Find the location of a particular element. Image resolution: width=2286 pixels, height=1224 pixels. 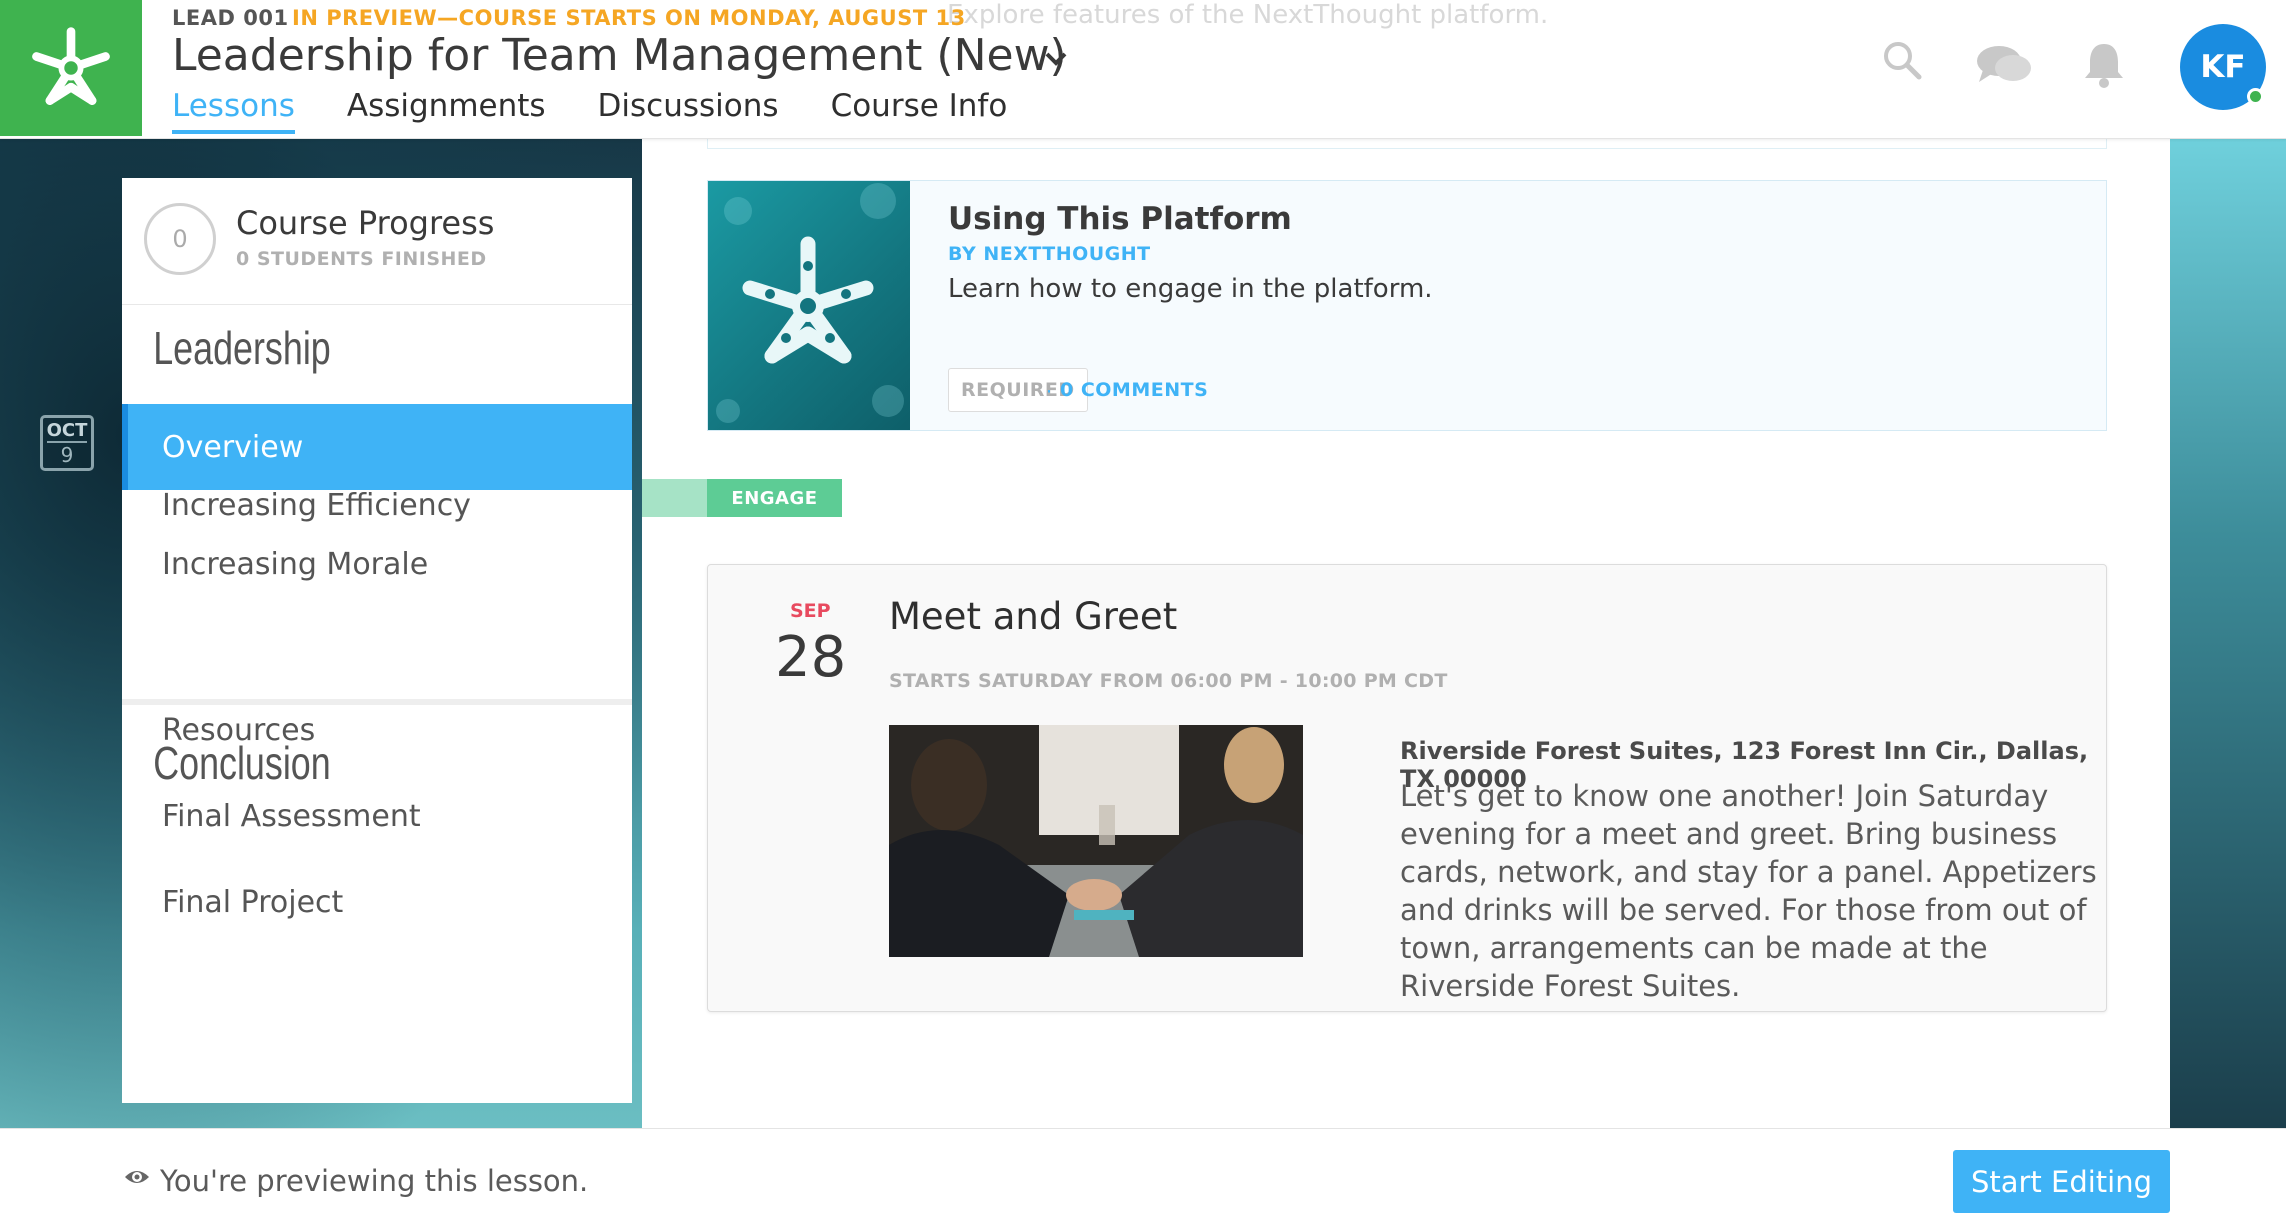

course-id: LEAD 001 is located at coordinates (230, 18).